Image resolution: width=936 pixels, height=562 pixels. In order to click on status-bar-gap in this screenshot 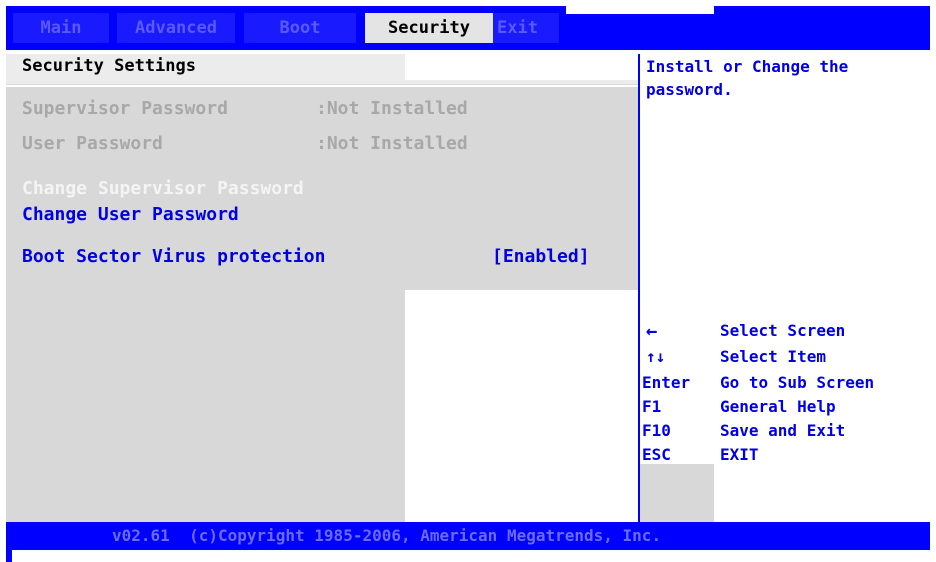, I will do `click(822, 552)`.